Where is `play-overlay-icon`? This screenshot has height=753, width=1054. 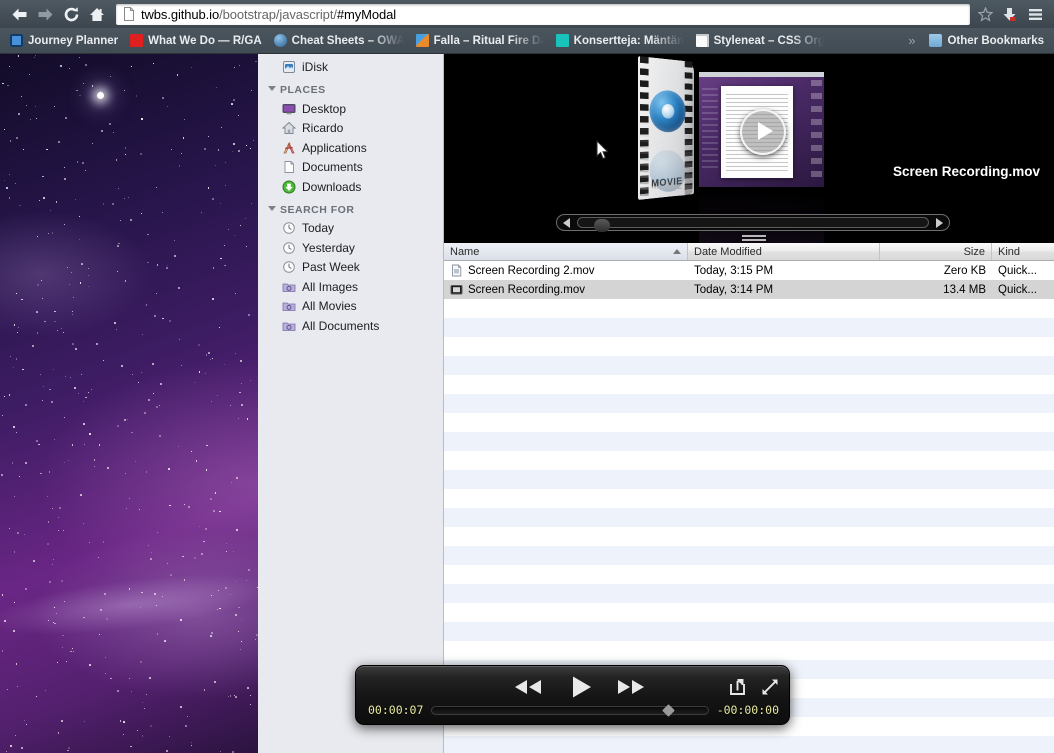 play-overlay-icon is located at coordinates (763, 132).